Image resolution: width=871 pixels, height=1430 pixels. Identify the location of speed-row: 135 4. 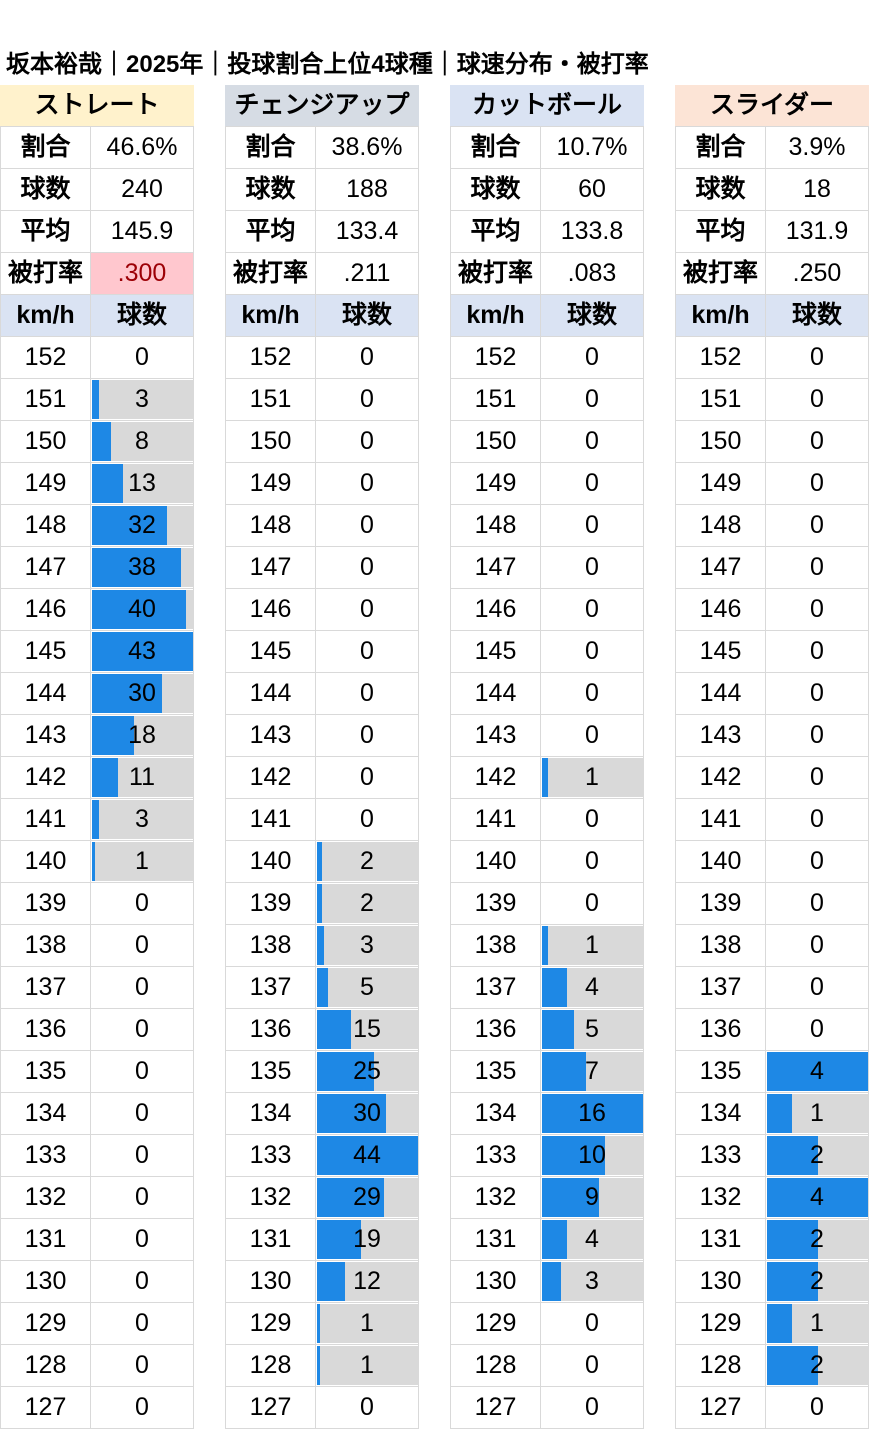
(772, 1072).